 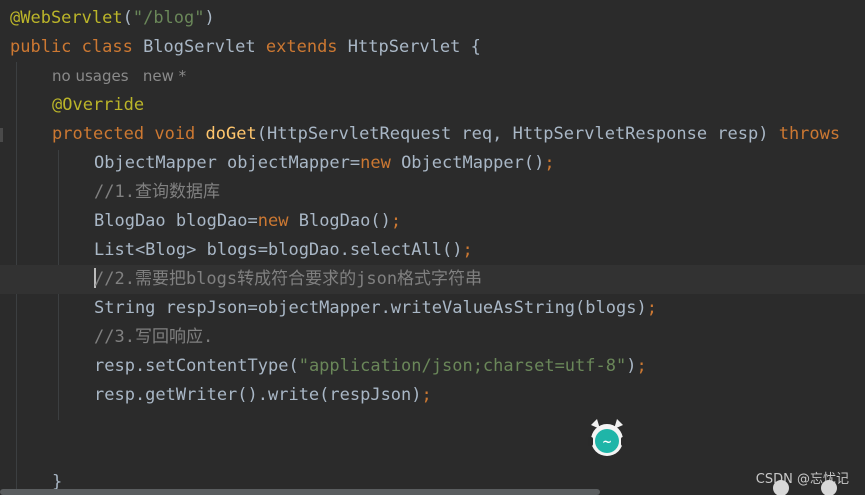 What do you see at coordinates (176, 221) in the screenshot?
I see `code-token: BlogDao blogDao=` at bounding box center [176, 221].